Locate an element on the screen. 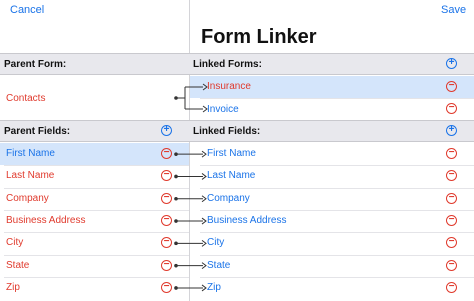 This screenshot has width=474, height=301. parent-field-label: Business Address is located at coordinates (46, 220).